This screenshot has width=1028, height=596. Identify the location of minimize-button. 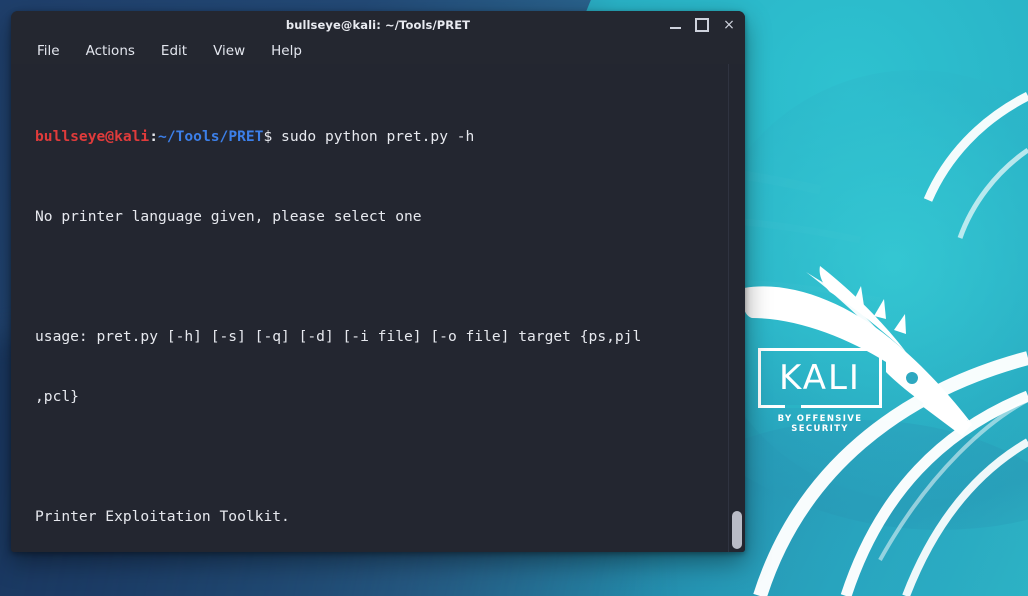
(675, 25).